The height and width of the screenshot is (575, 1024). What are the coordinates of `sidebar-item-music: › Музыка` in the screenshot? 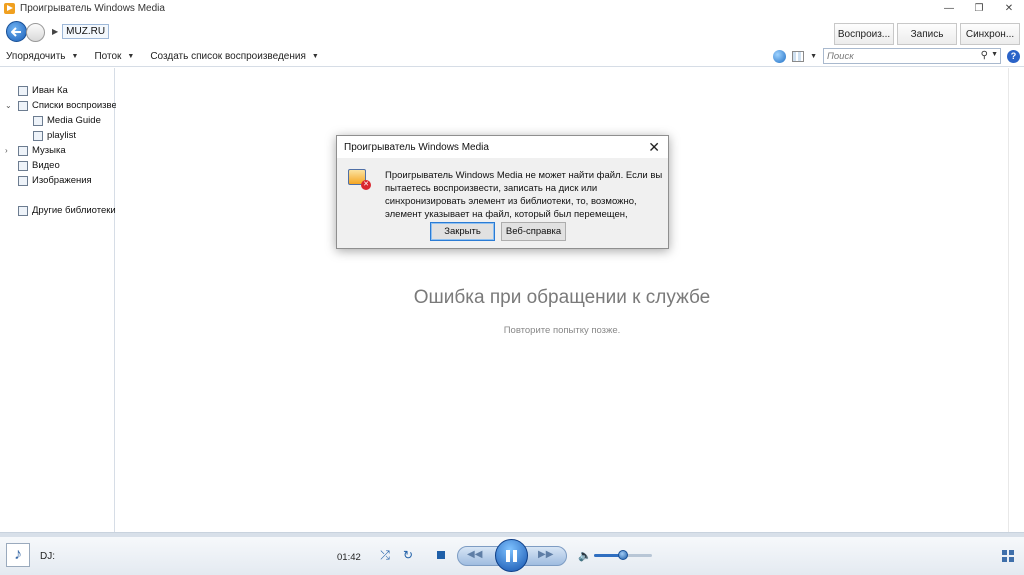 It's located at (57, 150).